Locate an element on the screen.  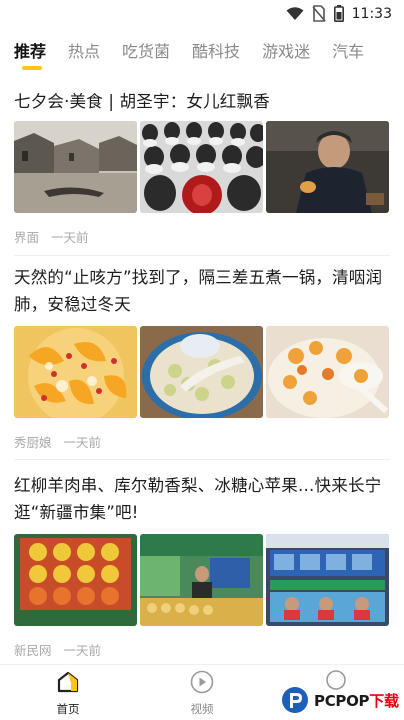
tab-active-indicator is located at coordinates (32, 68).